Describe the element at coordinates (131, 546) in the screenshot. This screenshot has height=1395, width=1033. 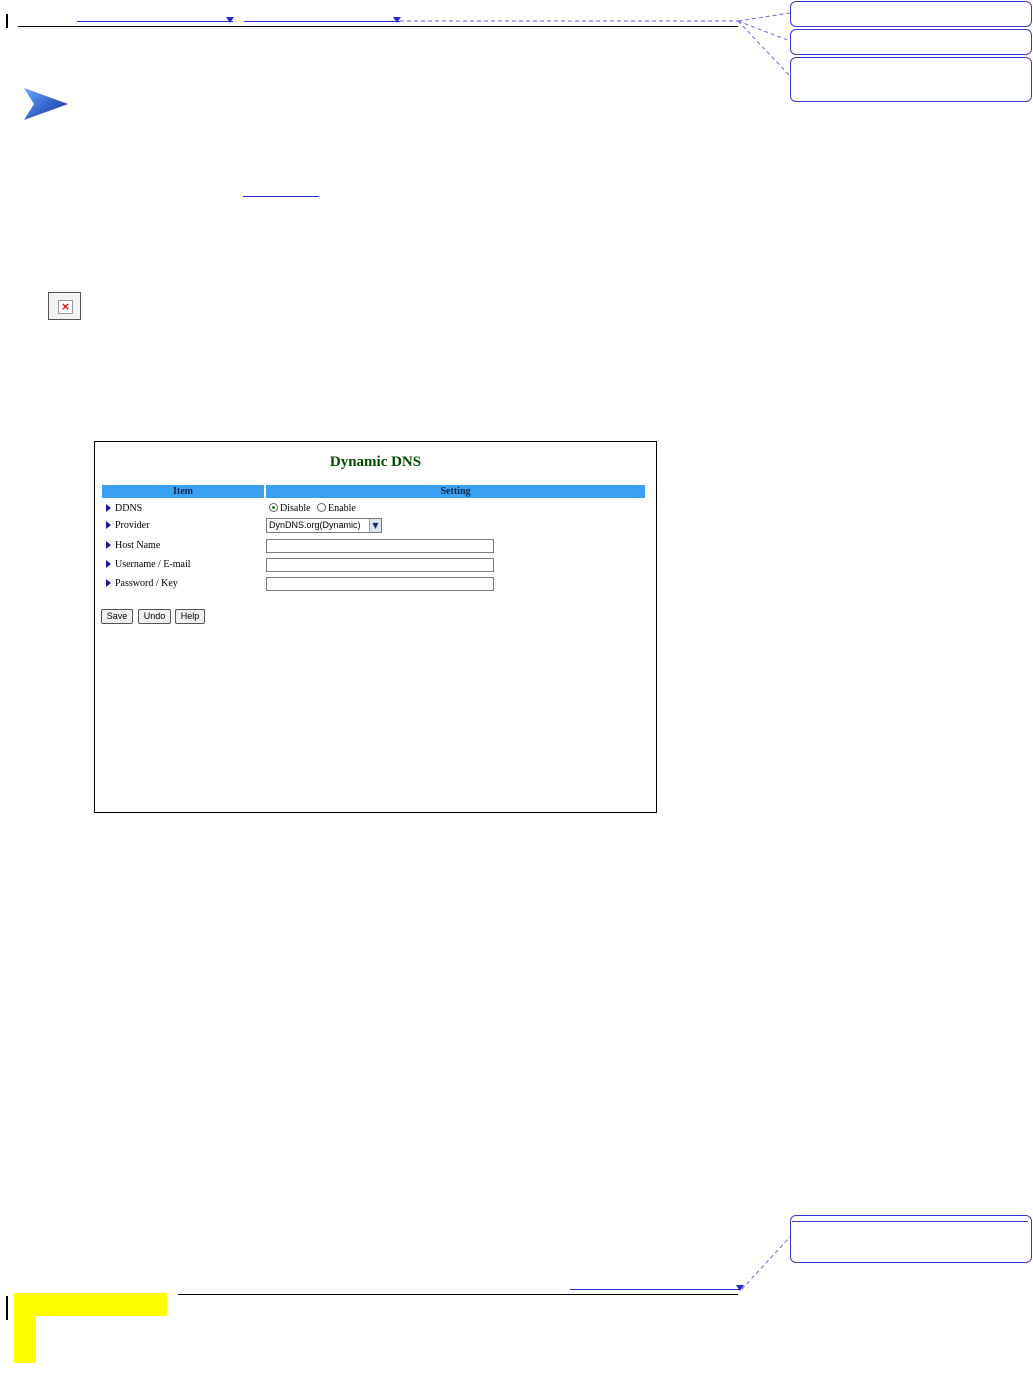
I see `row-label-host-name: Host Name` at that location.